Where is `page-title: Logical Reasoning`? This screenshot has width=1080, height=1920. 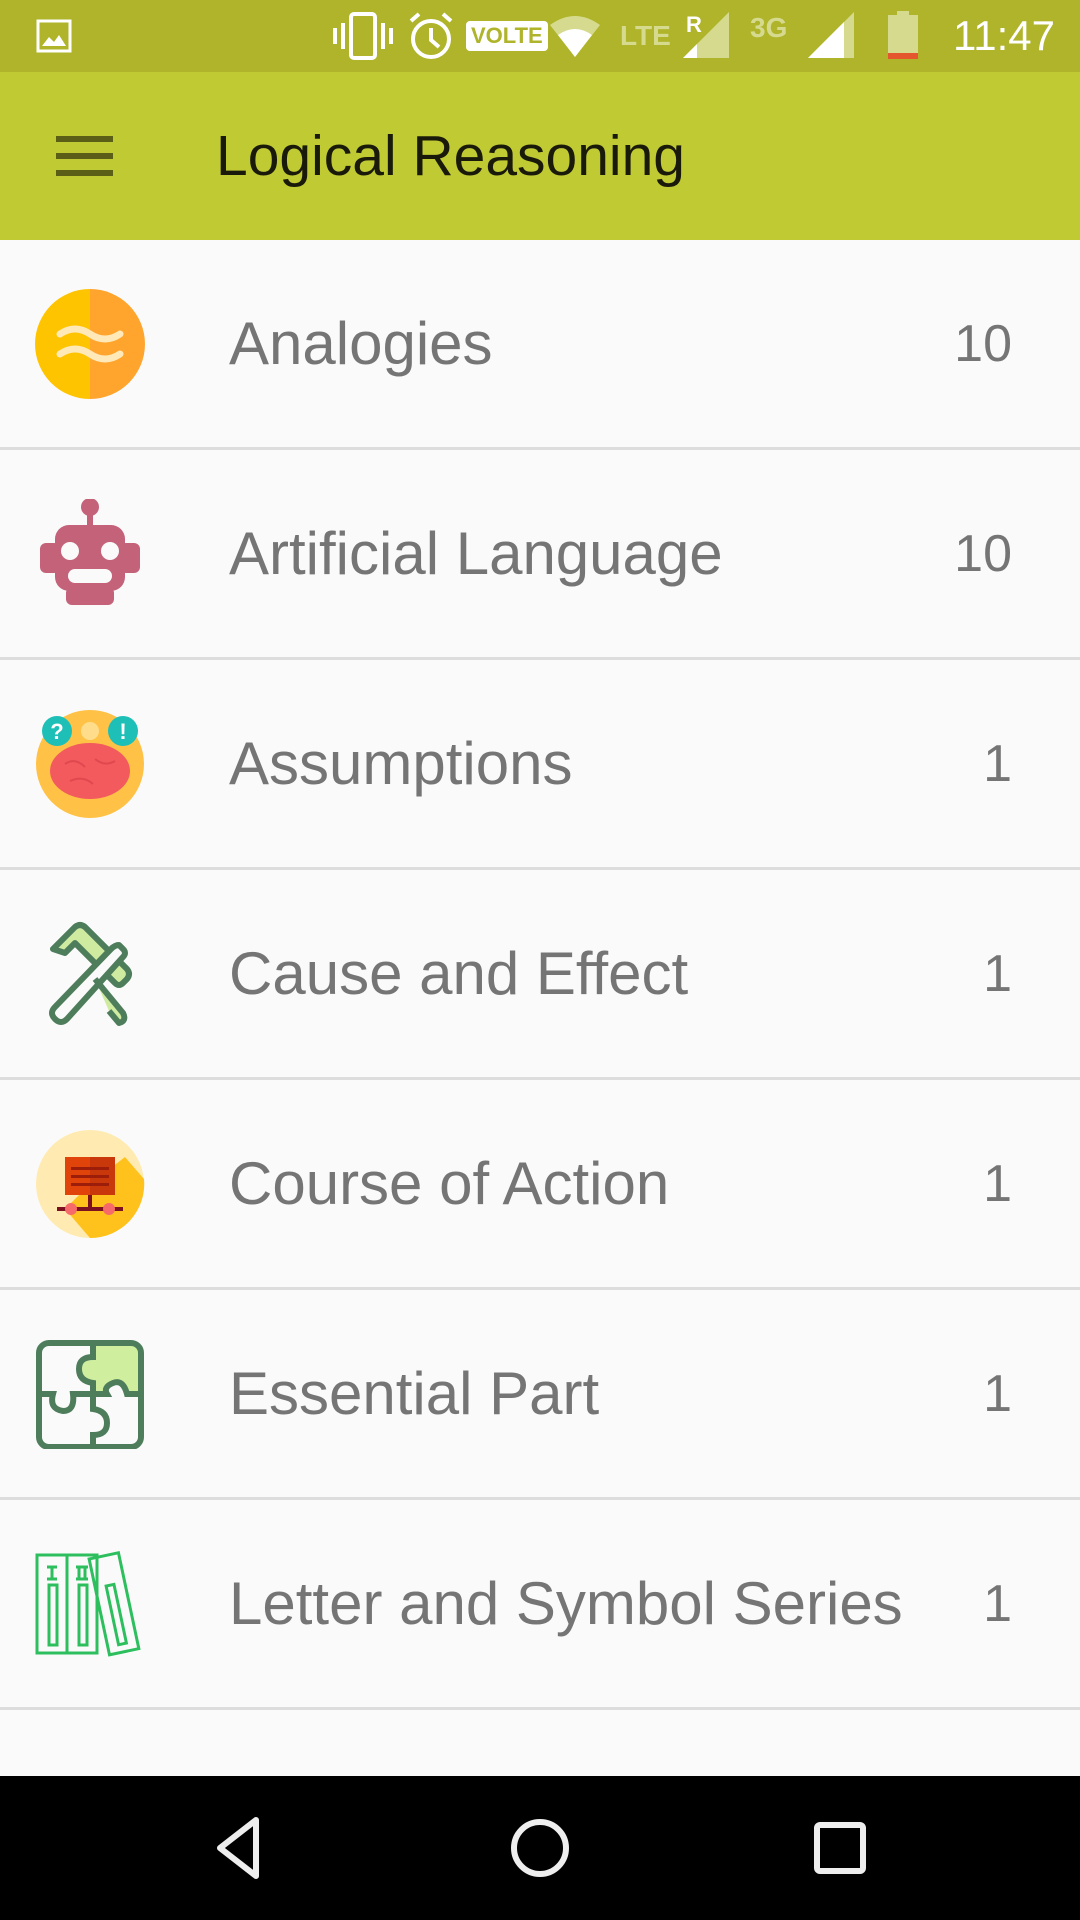
page-title: Logical Reasoning is located at coordinates (450, 156).